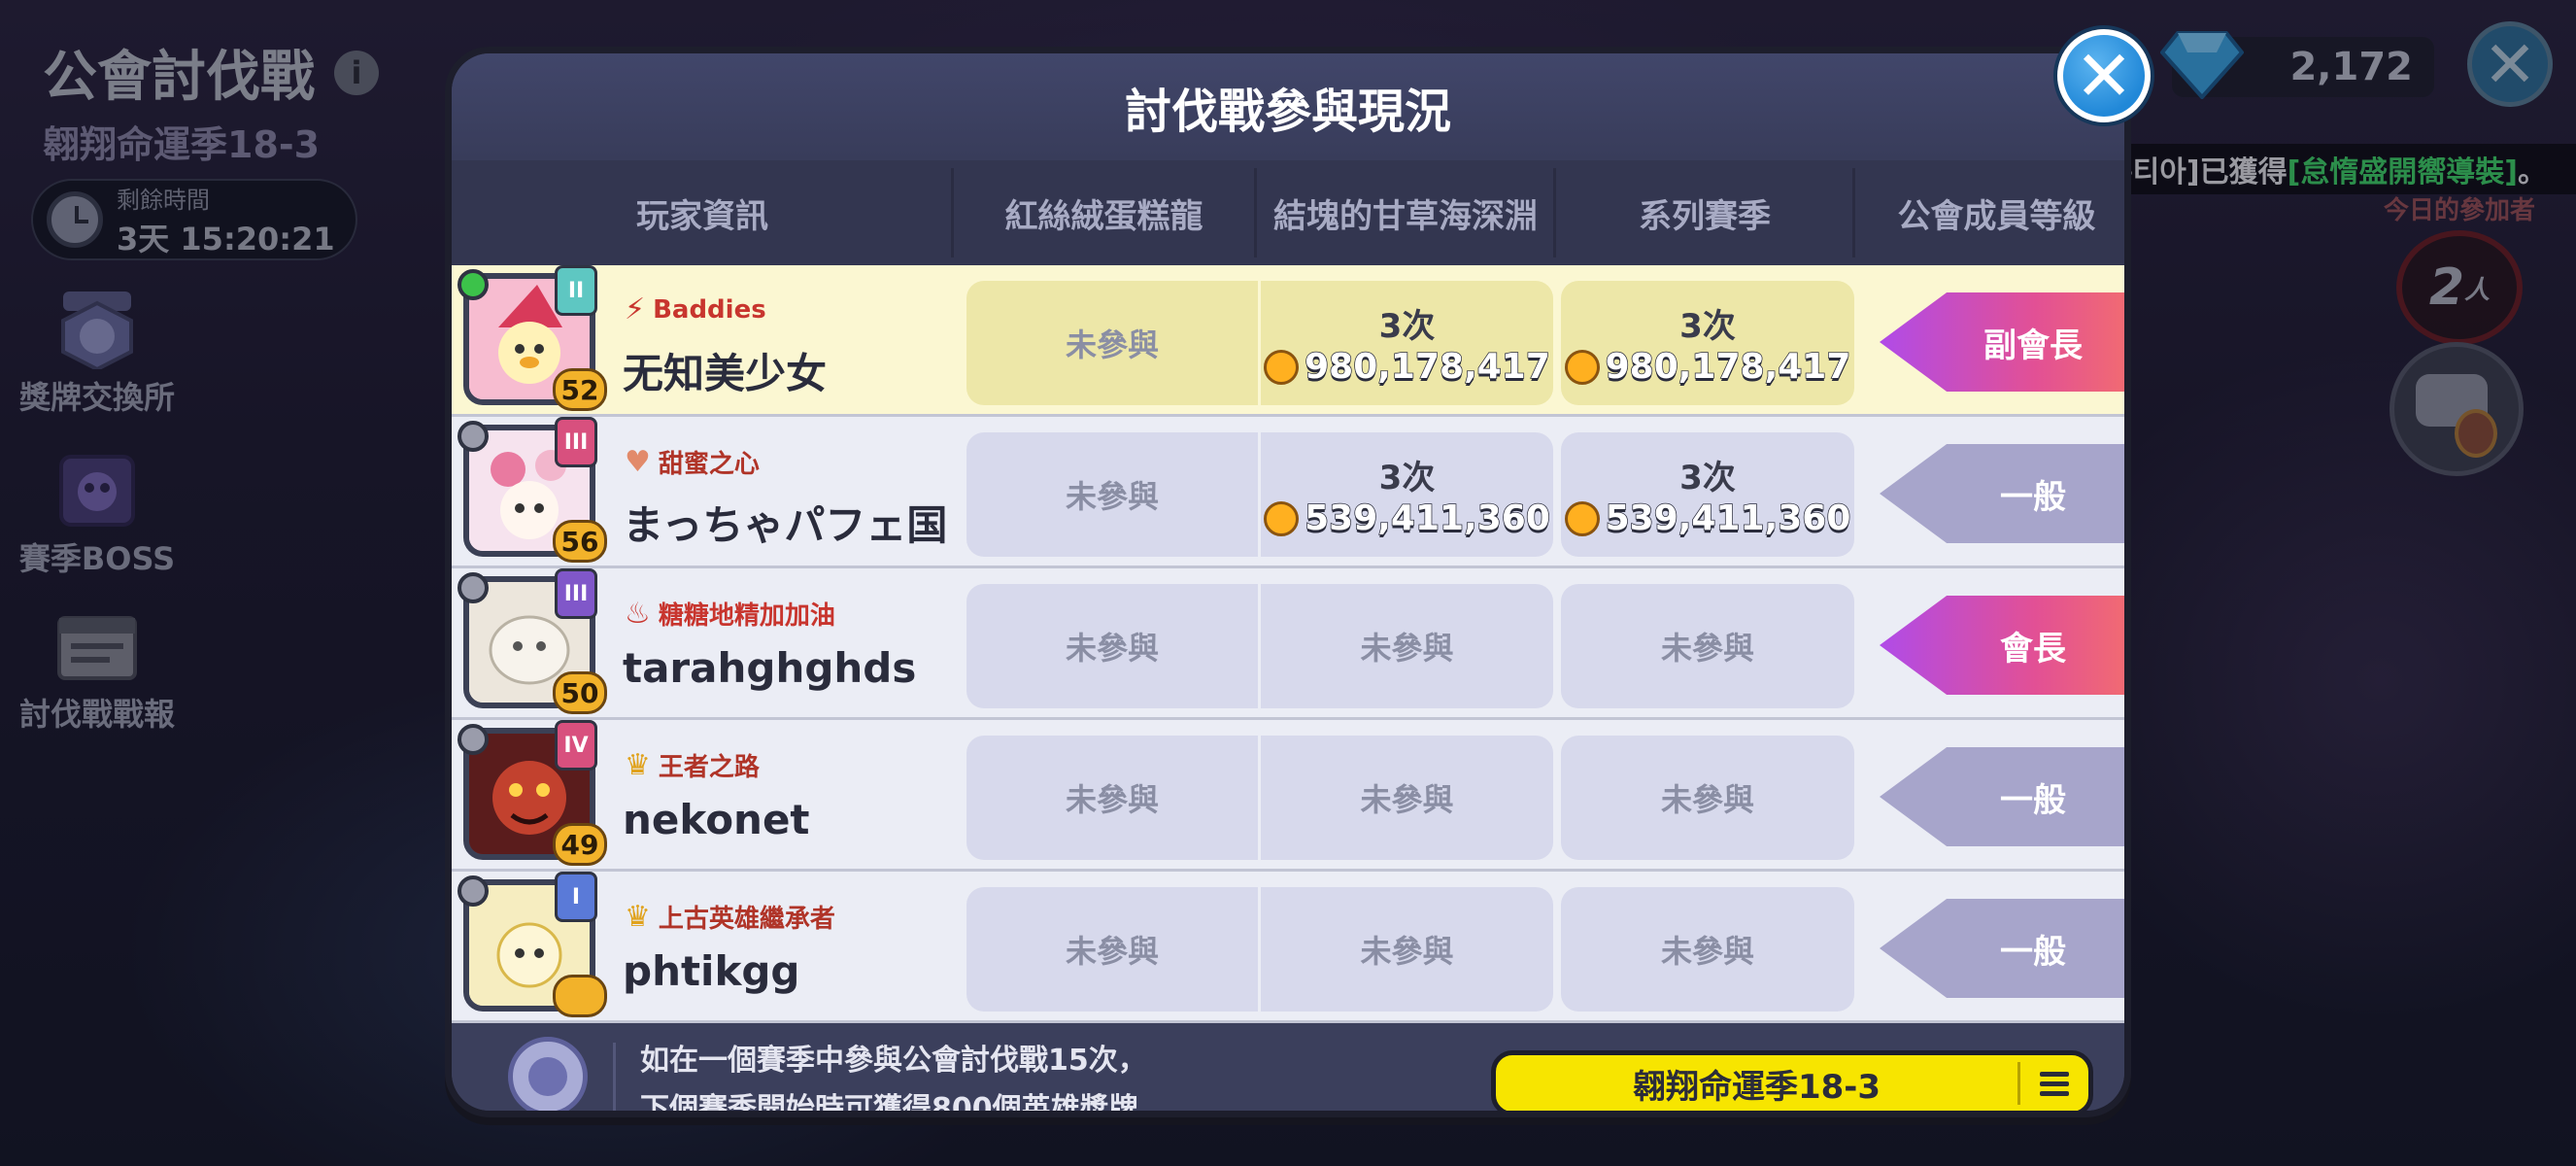 The width and height of the screenshot is (2576, 1166). I want to click on level-badge: 52, so click(580, 389).